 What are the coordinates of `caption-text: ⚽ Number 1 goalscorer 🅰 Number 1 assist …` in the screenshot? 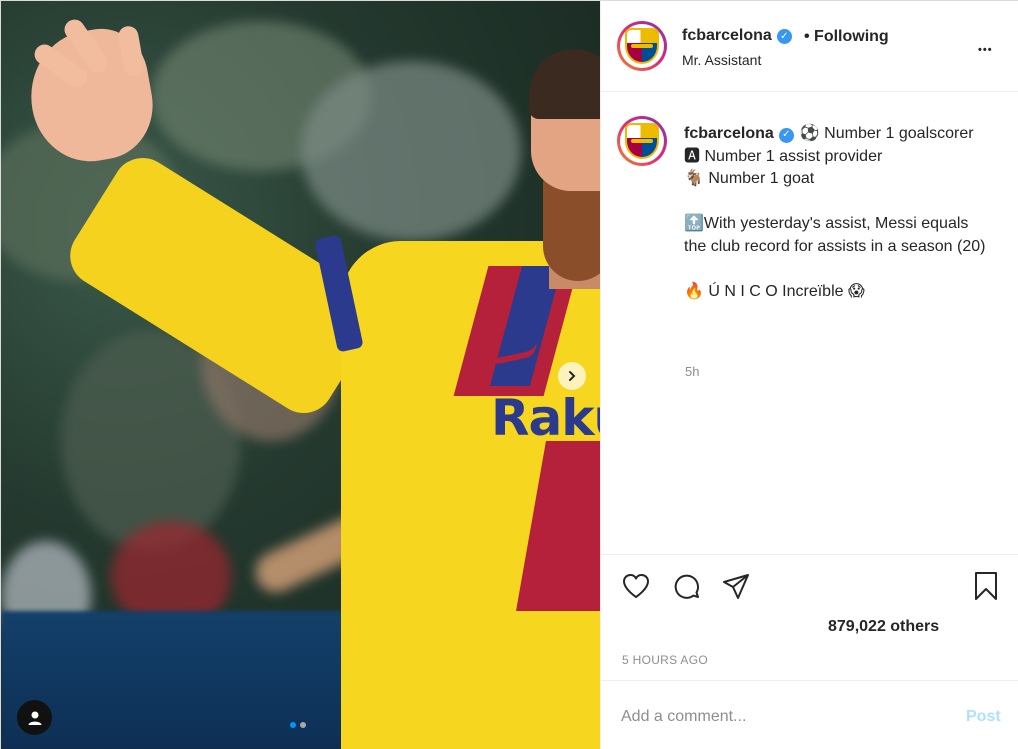 It's located at (835, 212).